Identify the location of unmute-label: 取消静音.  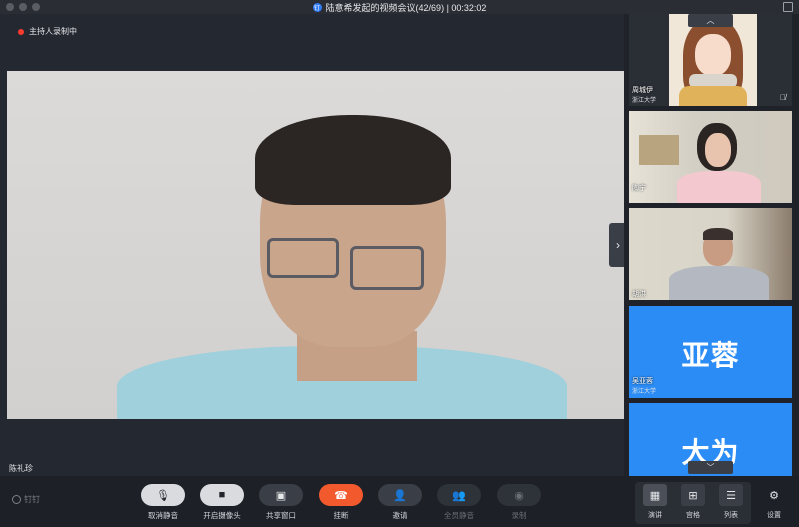
(163, 515).